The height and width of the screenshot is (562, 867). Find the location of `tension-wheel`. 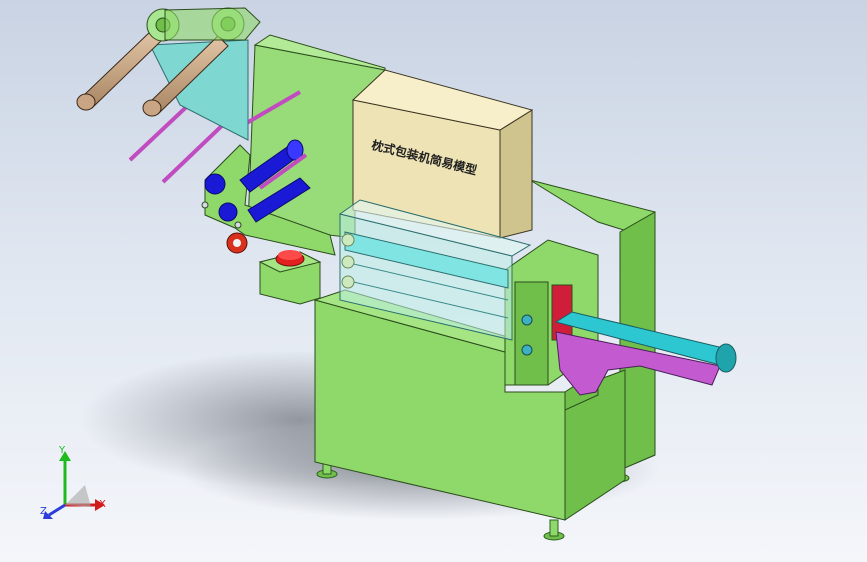

tension-wheel is located at coordinates (237, 243).